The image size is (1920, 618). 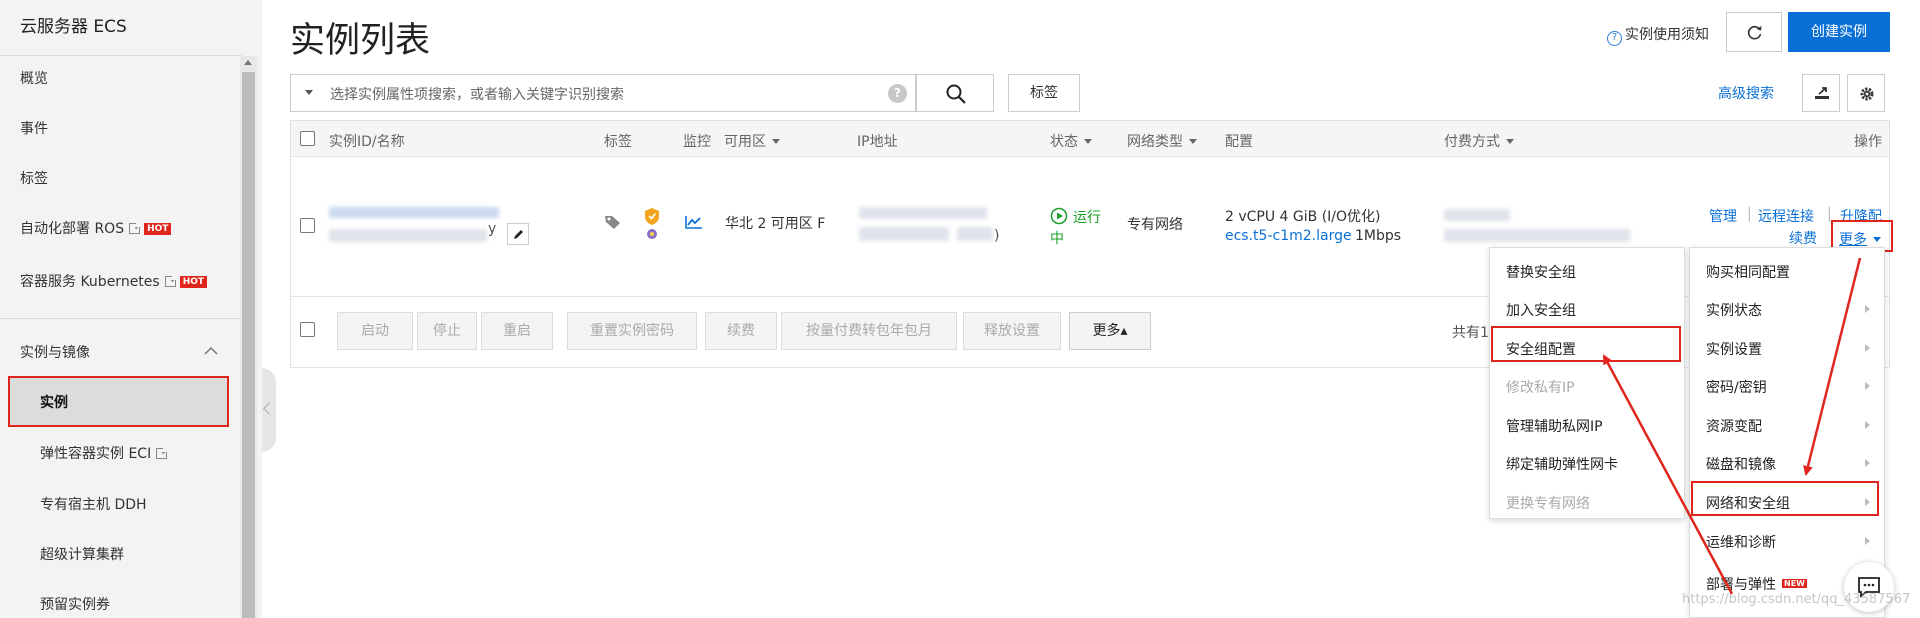 What do you see at coordinates (1796, 599) in the screenshot?
I see `watermark: https://blog.csdn.net/qq_43587567` at bounding box center [1796, 599].